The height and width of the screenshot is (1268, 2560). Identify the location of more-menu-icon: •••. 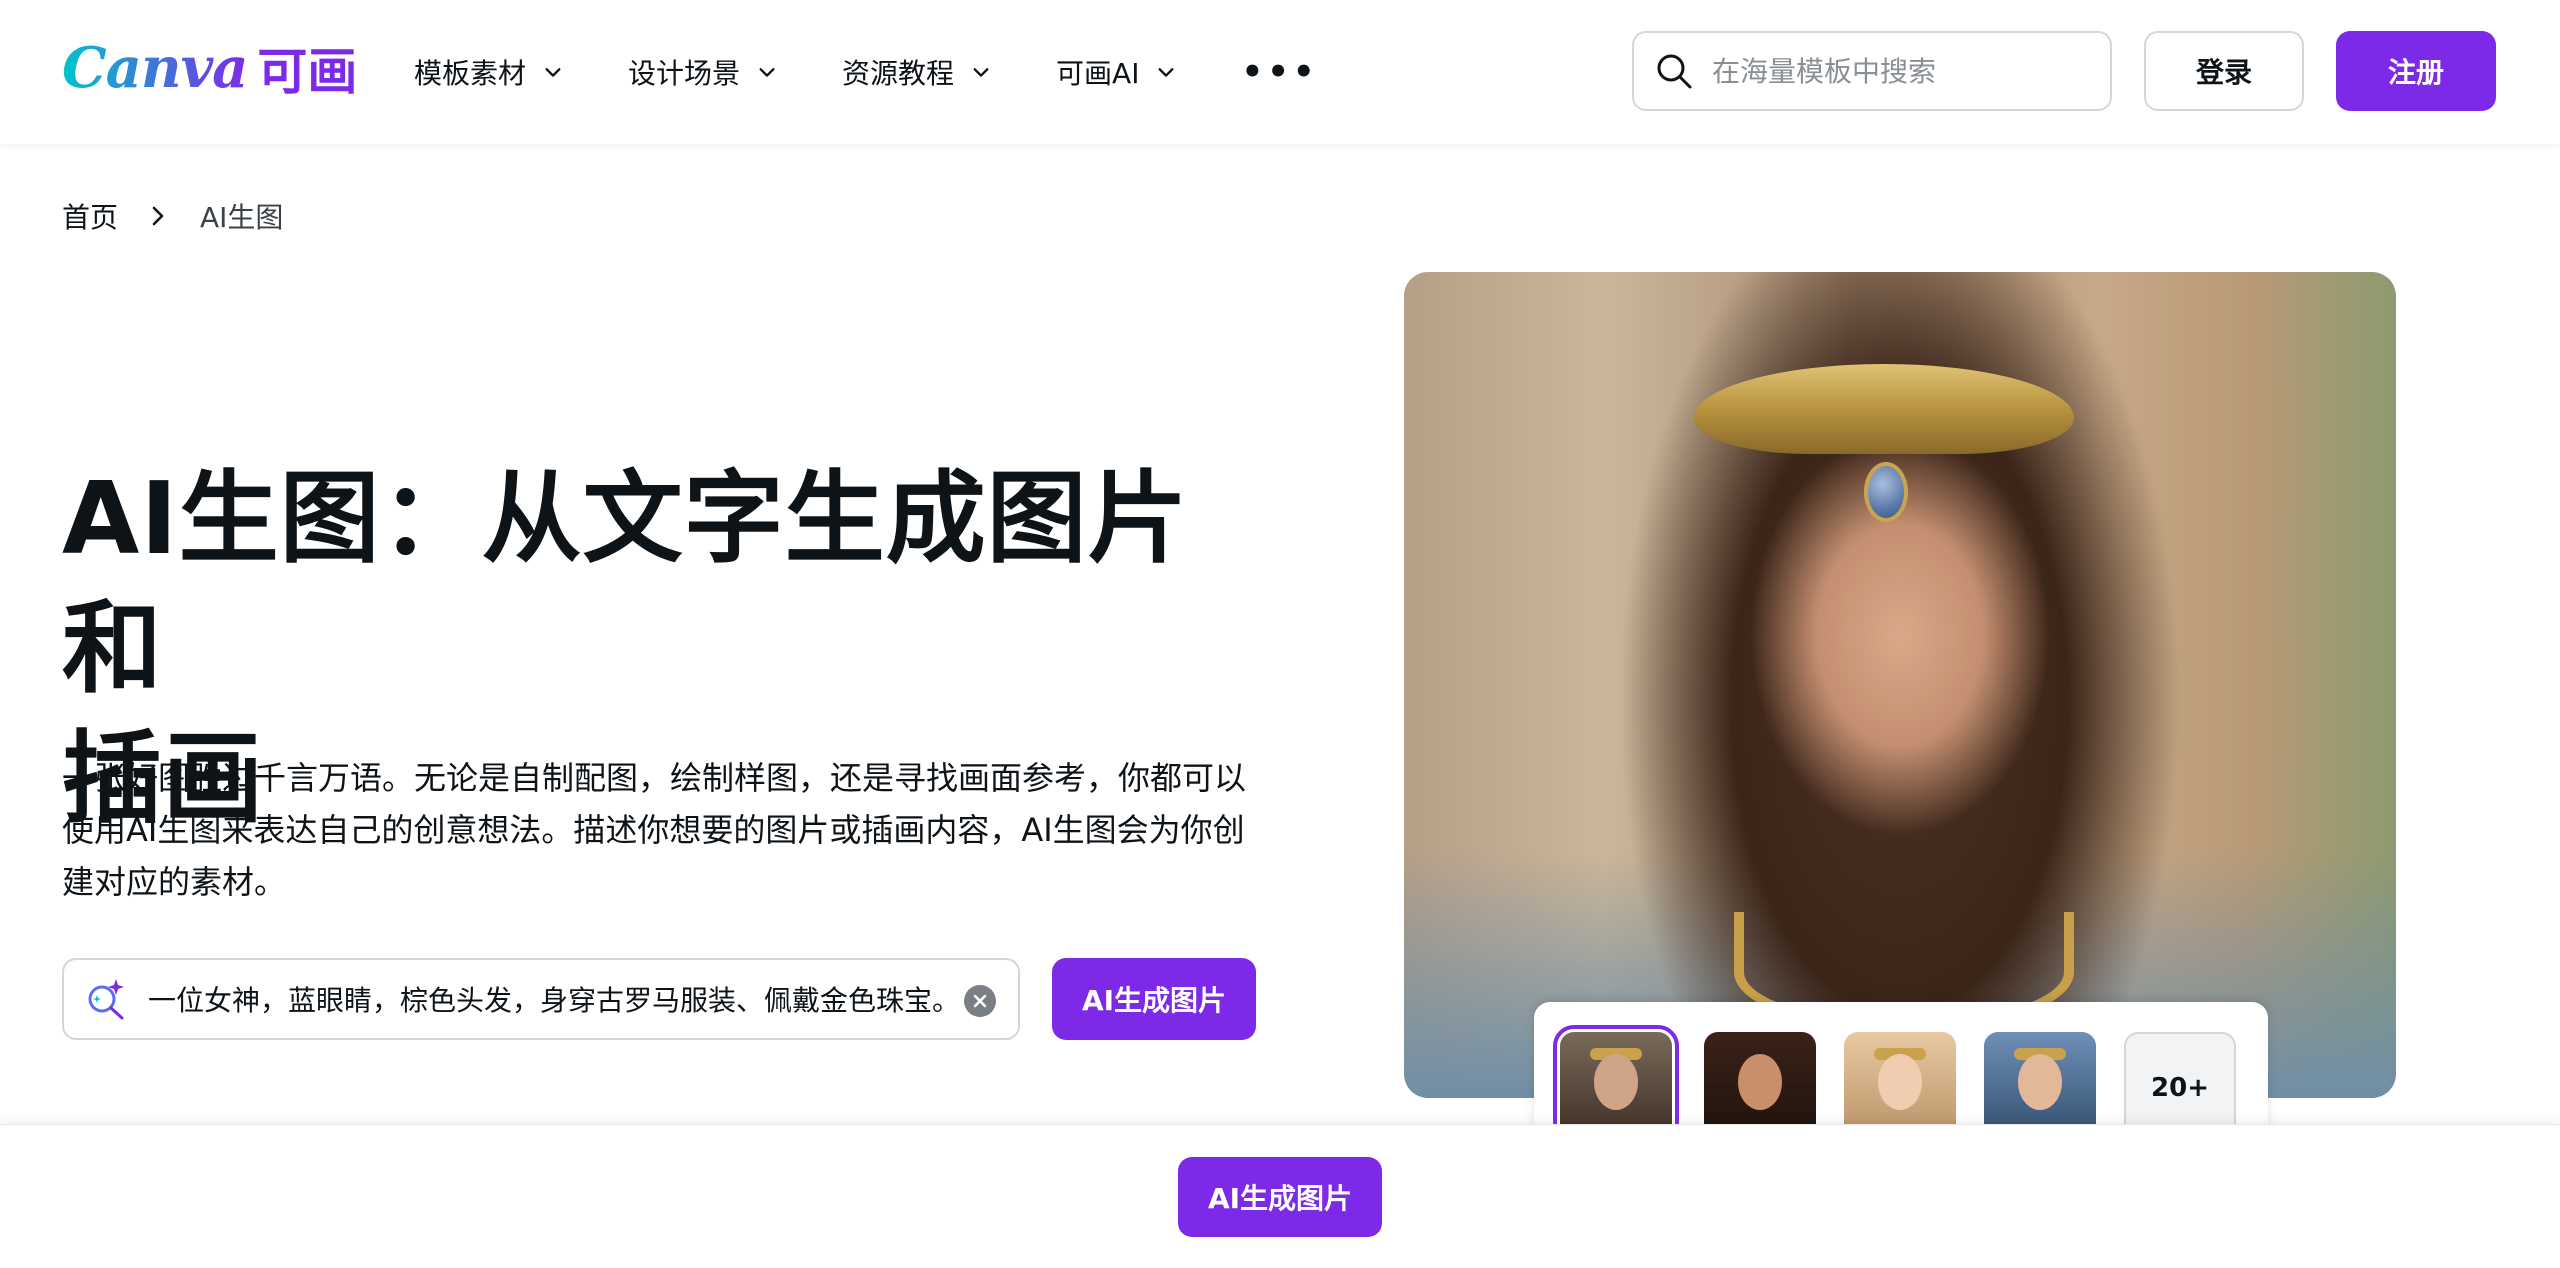
(1279, 72).